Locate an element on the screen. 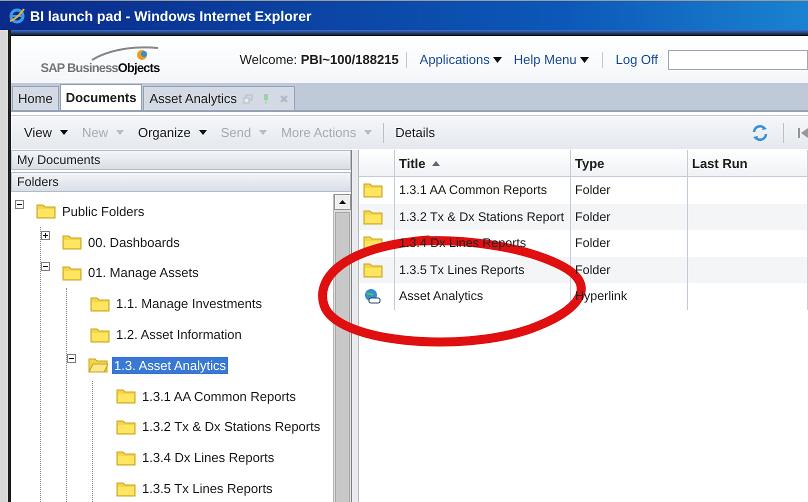 The image size is (808, 502). tree-item: 1.3.1 AA Common Reports is located at coordinates (219, 396).